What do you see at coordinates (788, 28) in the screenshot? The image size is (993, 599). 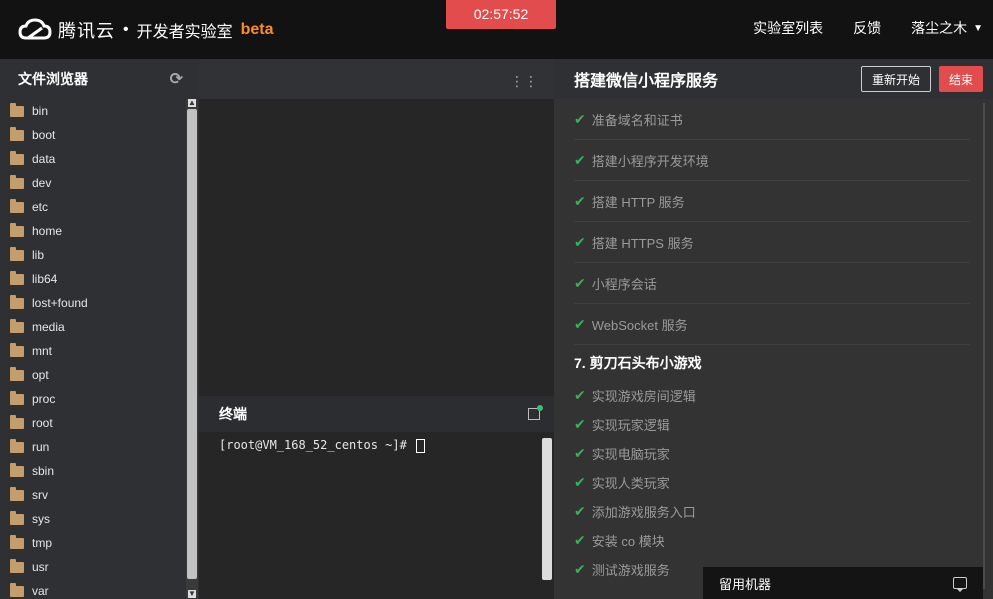 I see `nav-lab-list: 实验室列表` at bounding box center [788, 28].